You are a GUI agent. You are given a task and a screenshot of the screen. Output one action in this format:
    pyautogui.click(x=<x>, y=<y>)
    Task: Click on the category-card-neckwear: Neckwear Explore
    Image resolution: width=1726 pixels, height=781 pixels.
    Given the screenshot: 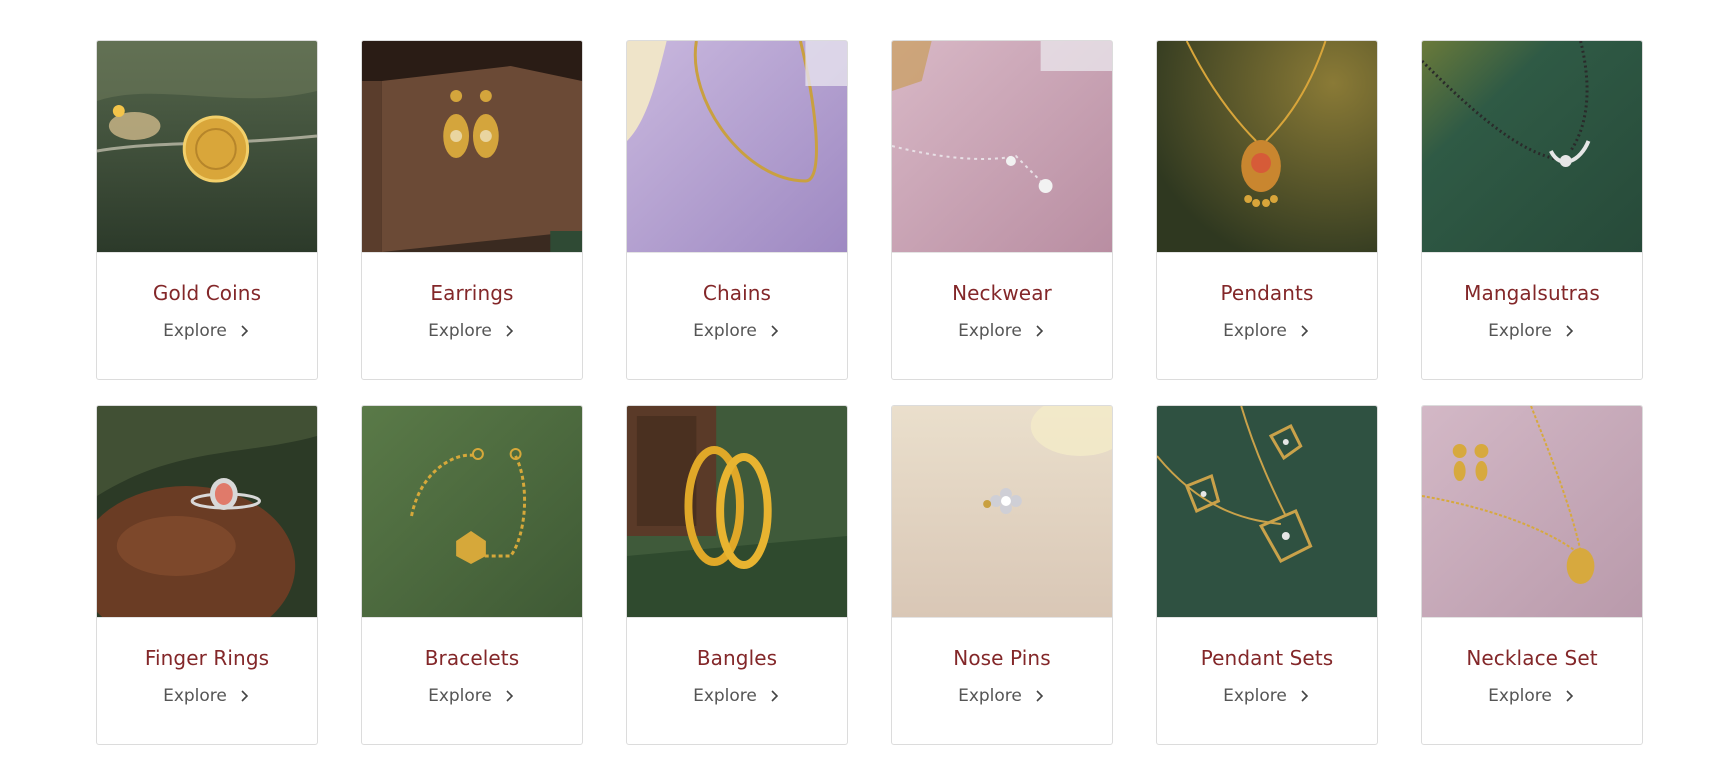 What is the action you would take?
    pyautogui.click(x=1002, y=210)
    